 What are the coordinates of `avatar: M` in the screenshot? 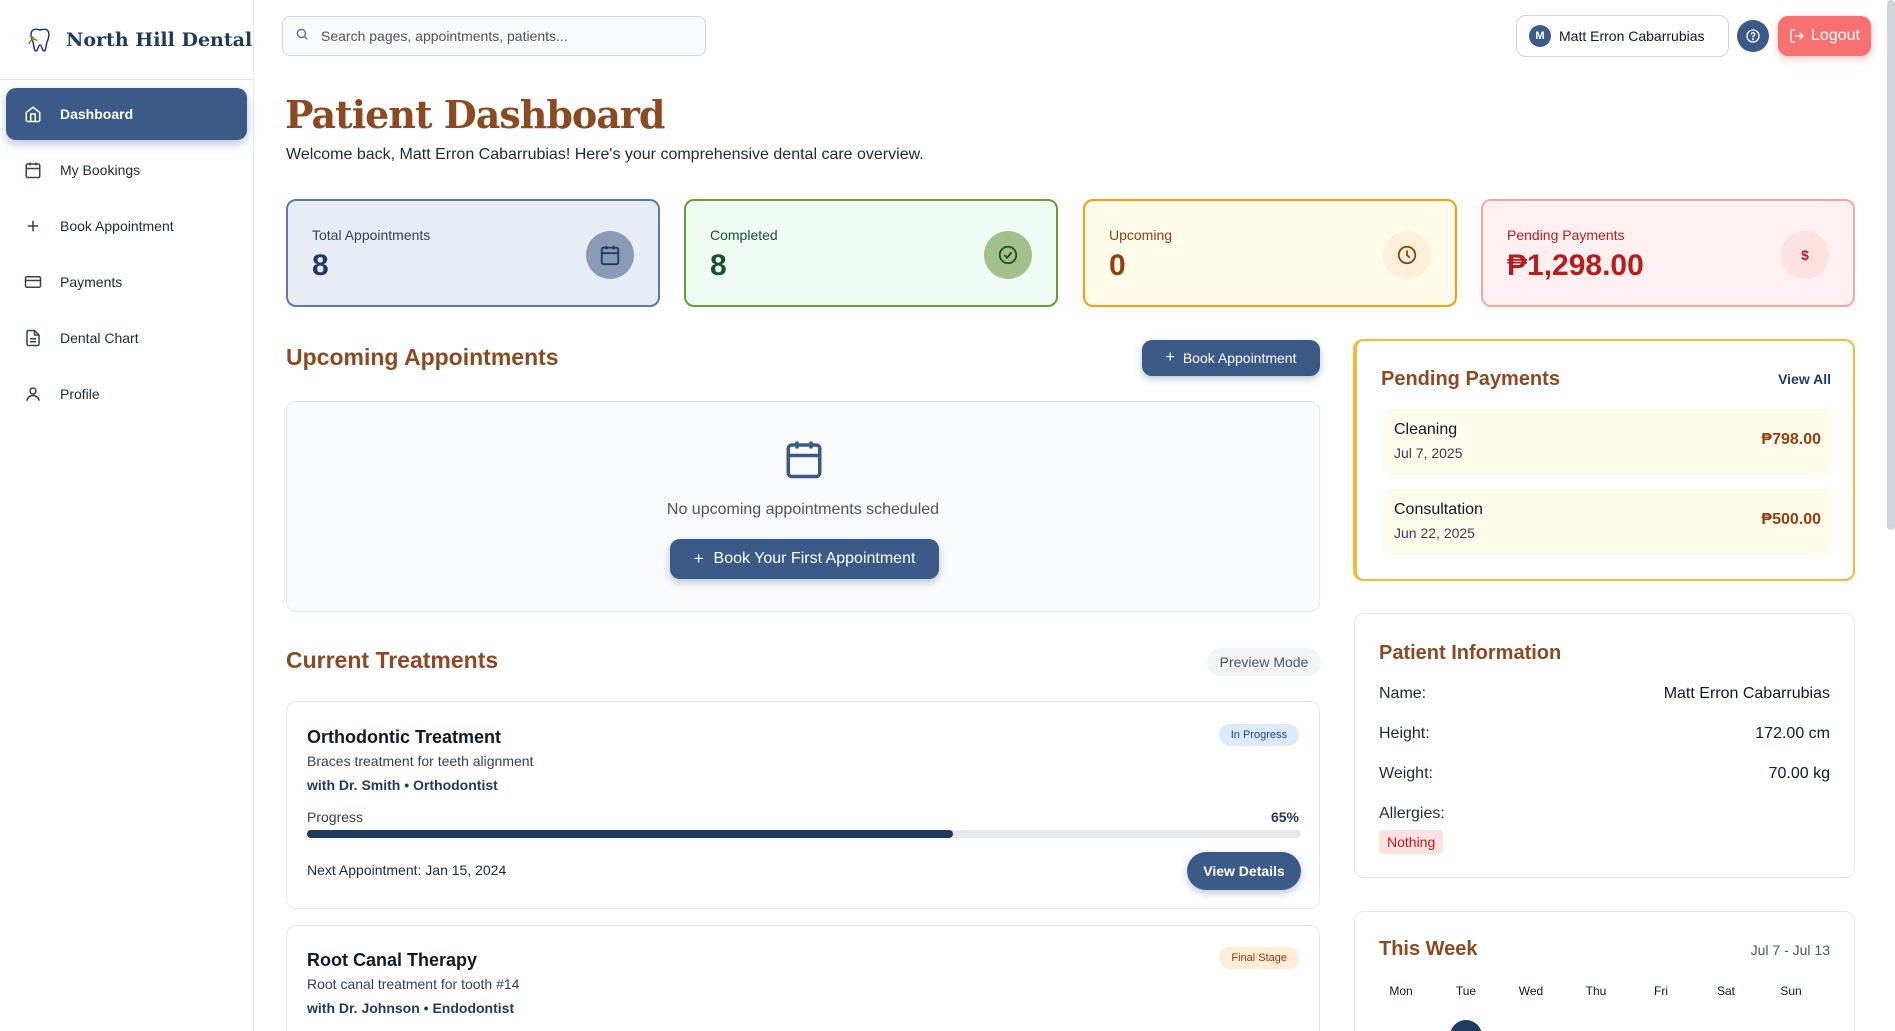 It's located at (1540, 36).